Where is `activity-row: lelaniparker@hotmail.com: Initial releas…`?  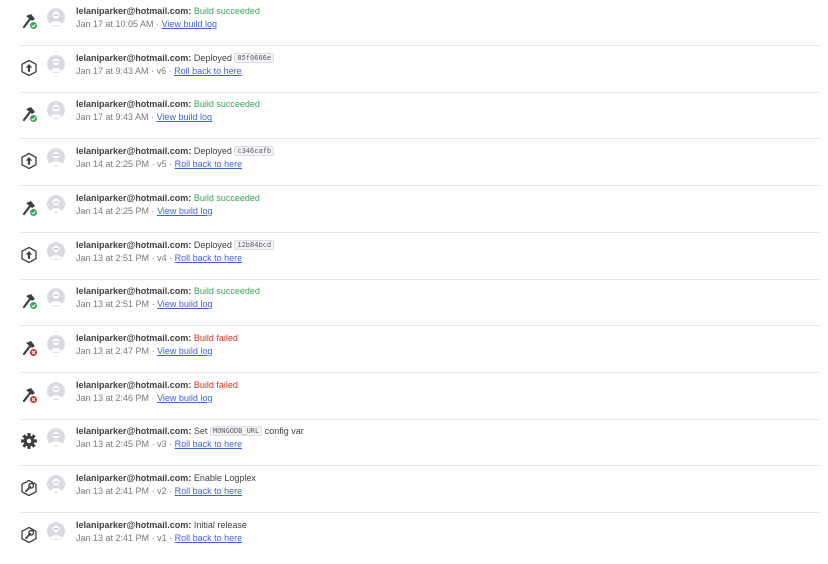
activity-row: lelaniparker@hotmail.com: Initial releas… is located at coordinates (420, 537).